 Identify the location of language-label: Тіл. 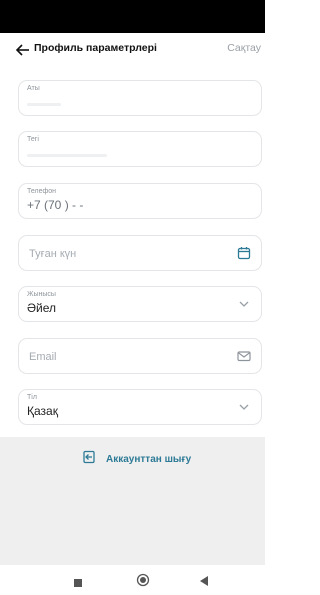
(32, 397).